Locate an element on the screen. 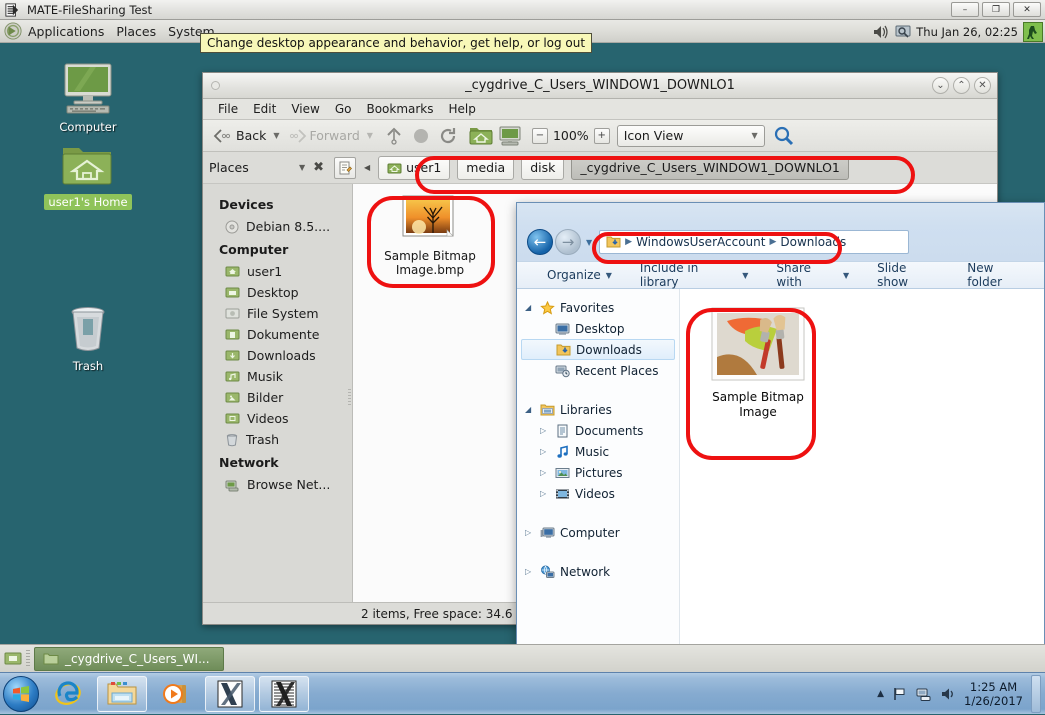 The height and width of the screenshot is (715, 1045). minimize-icon: ⌄ is located at coordinates (940, 85).